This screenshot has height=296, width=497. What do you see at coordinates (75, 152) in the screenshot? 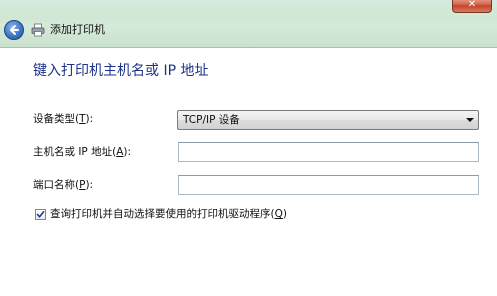
I see `hostname-label-prefix: 主机名或 IP 地址(` at bounding box center [75, 152].